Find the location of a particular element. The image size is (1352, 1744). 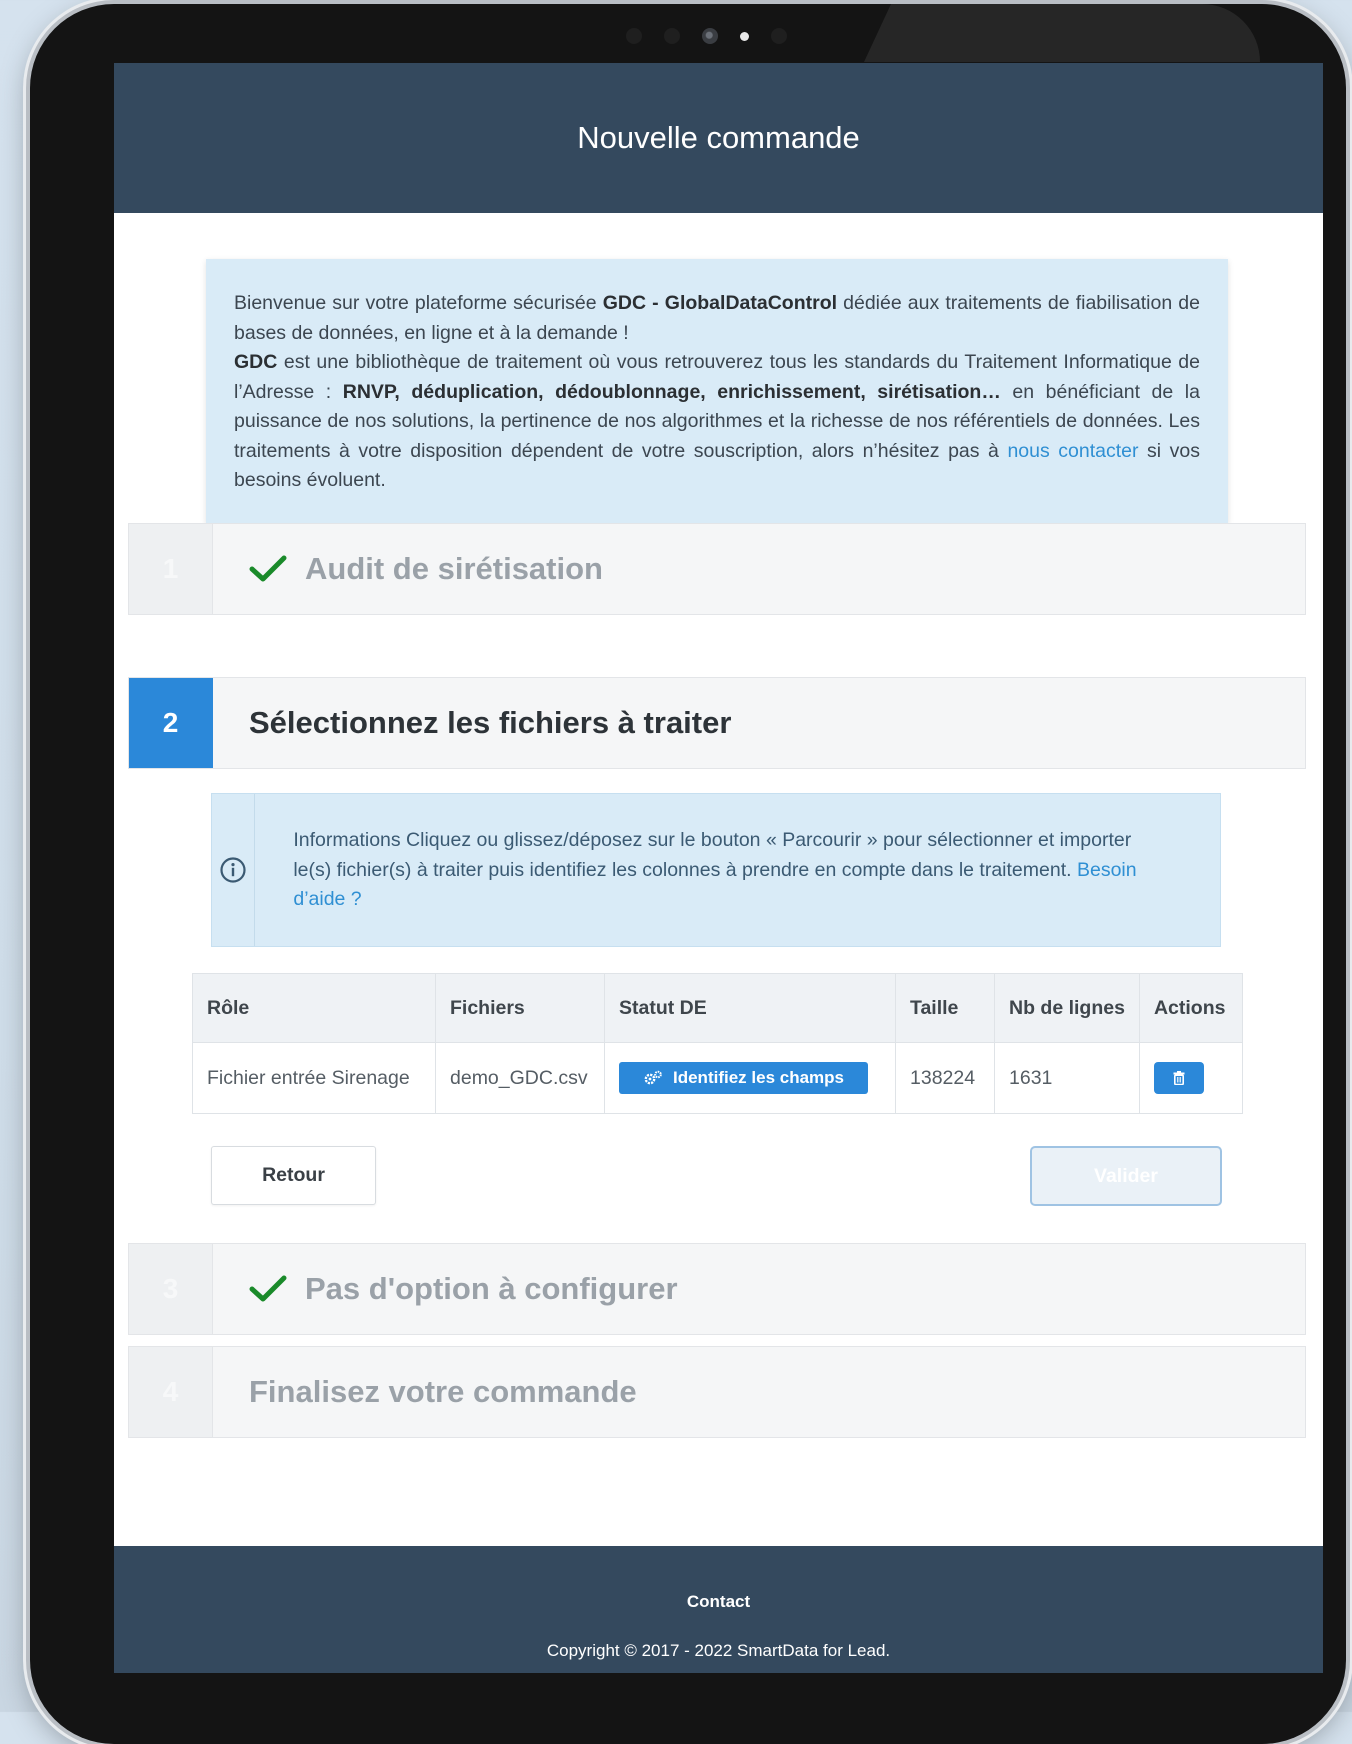

step-title: Audit de sirétisation is located at coordinates (454, 568).